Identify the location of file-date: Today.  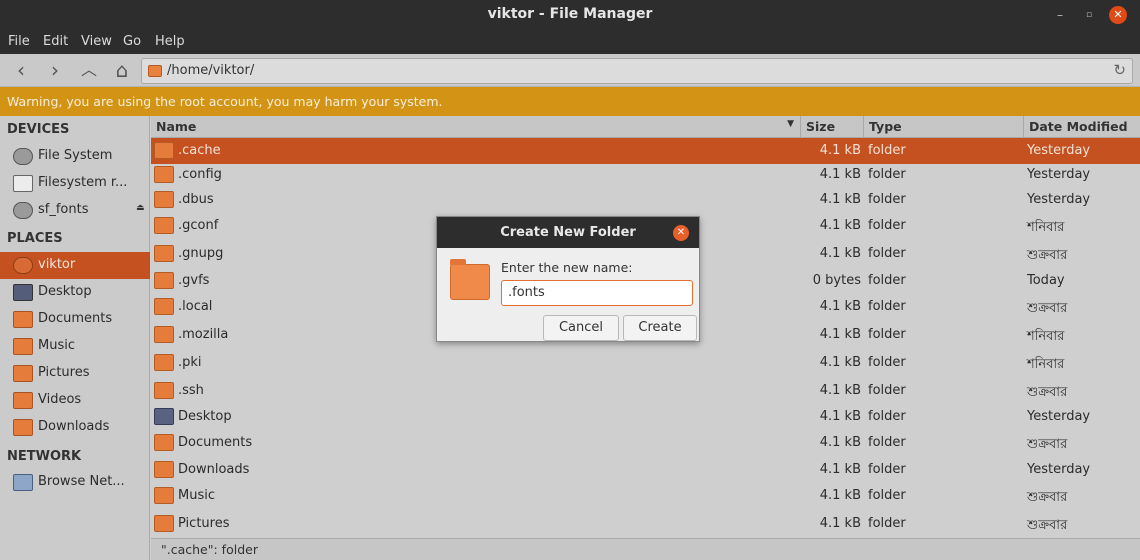
(1046, 280).